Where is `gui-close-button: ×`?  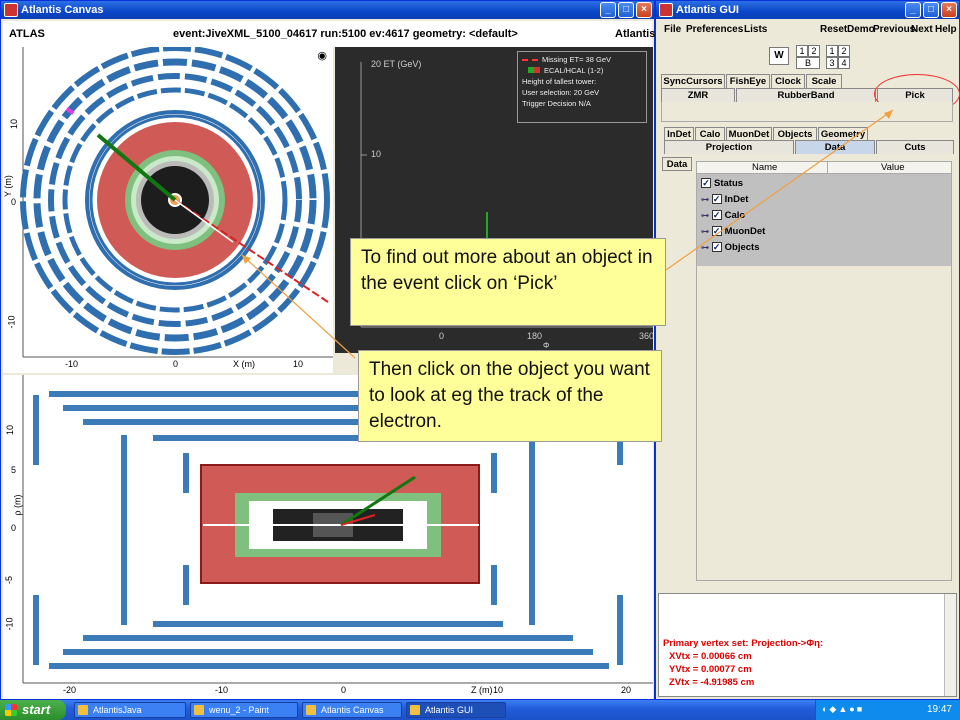
gui-close-button: × is located at coordinates (949, 10).